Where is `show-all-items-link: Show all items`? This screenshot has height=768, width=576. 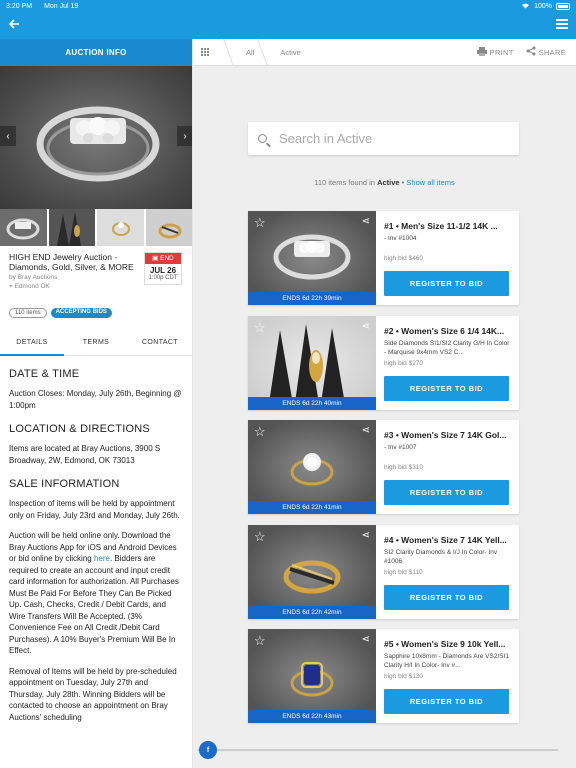
show-all-items-link: Show all items is located at coordinates (430, 182).